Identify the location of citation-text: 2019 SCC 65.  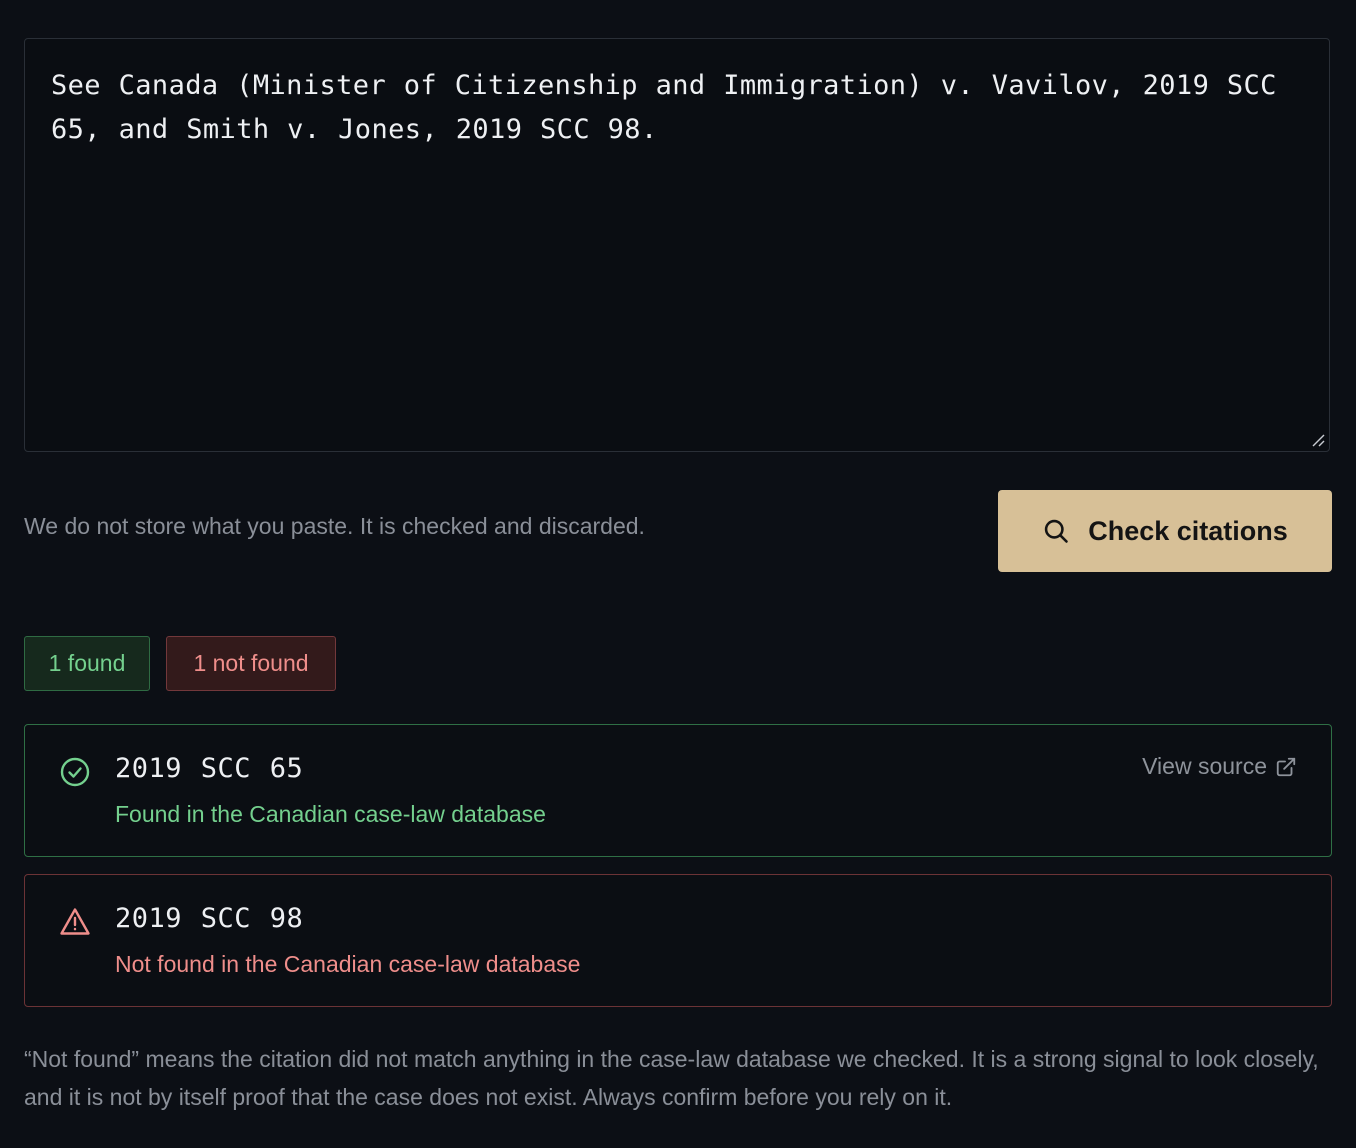
(209, 768).